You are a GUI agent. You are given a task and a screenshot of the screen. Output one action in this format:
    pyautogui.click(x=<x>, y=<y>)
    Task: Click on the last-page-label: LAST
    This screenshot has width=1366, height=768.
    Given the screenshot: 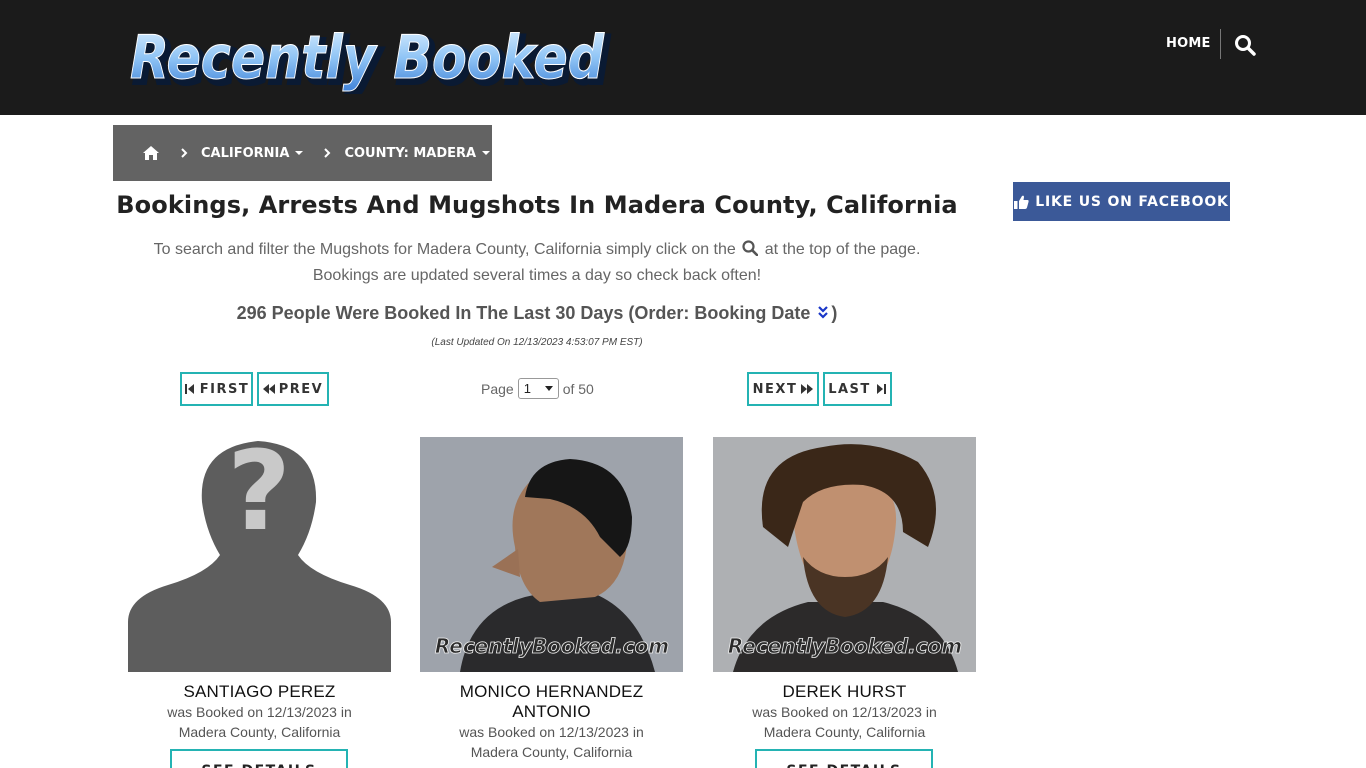 What is the action you would take?
    pyautogui.click(x=849, y=389)
    